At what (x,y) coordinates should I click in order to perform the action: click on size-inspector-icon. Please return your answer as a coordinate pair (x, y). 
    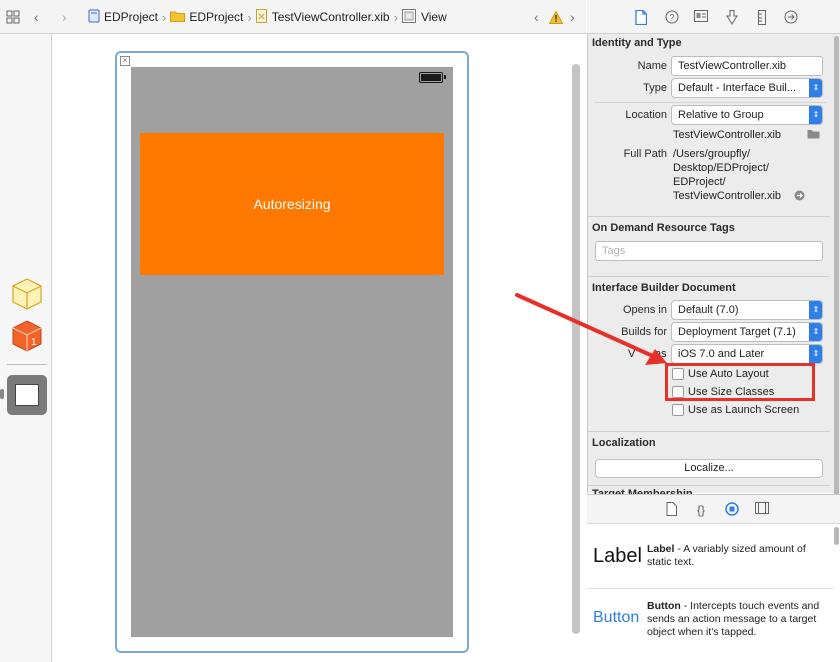
    Looking at the image, I should click on (762, 18).